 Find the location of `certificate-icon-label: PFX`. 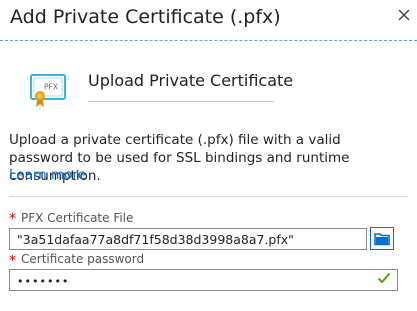

certificate-icon-label: PFX is located at coordinates (51, 87).